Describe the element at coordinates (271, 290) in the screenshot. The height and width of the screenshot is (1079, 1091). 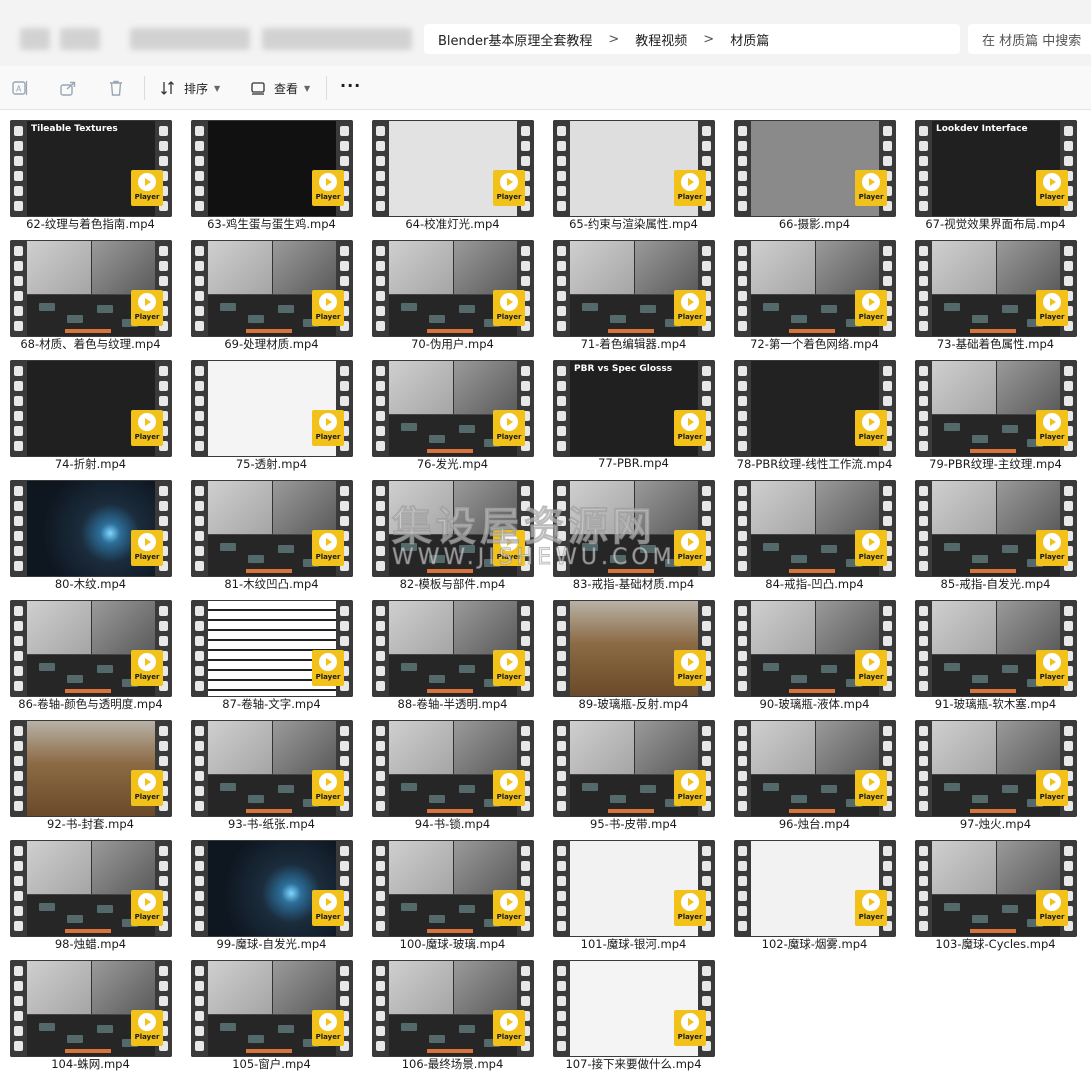
I see `file-item: Player 69-处理材质.mp4` at that location.